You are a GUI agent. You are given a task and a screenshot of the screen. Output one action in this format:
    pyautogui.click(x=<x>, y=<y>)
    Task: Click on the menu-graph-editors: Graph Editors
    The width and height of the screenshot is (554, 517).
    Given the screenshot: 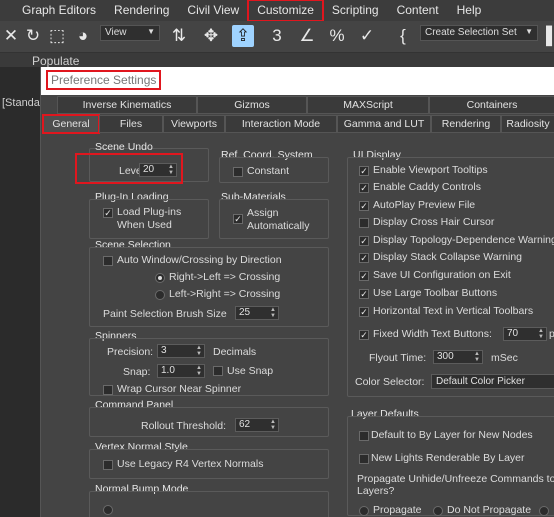 What is the action you would take?
    pyautogui.click(x=52, y=10)
    